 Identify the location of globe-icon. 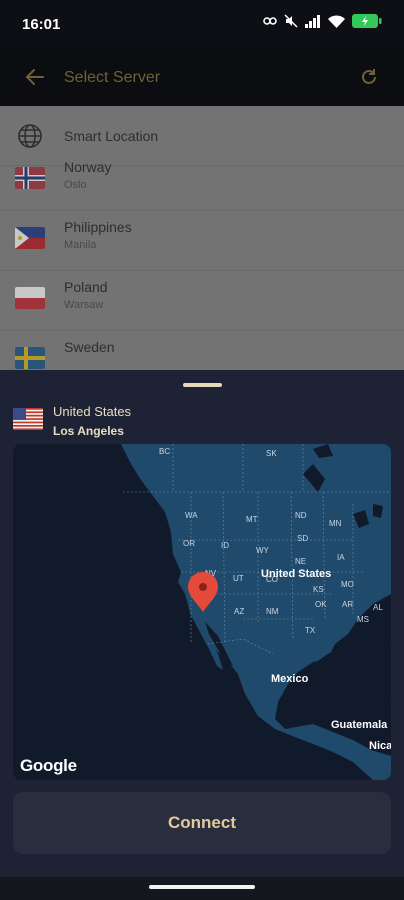
(30, 136).